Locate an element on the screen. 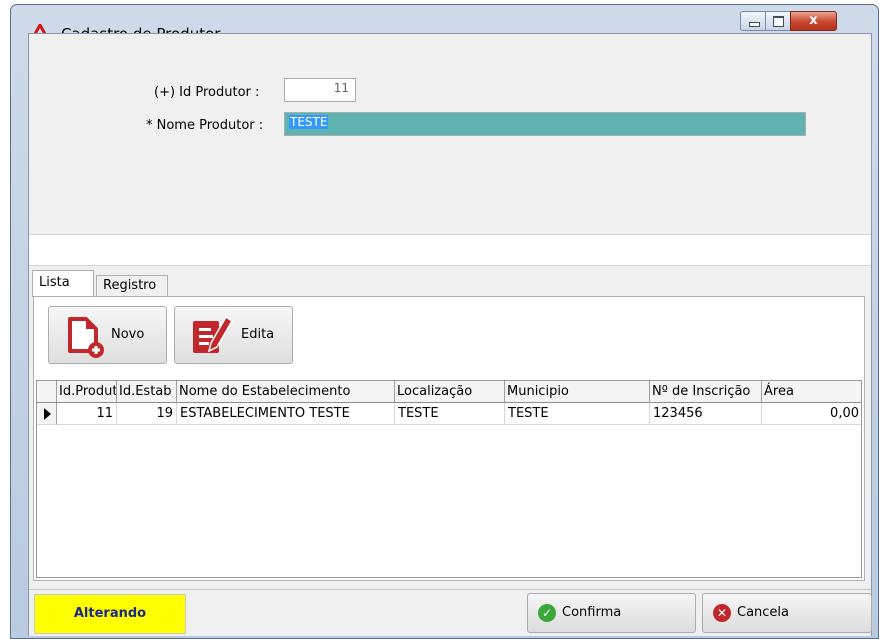  column-header: Id.Produtor is located at coordinates (87, 392).